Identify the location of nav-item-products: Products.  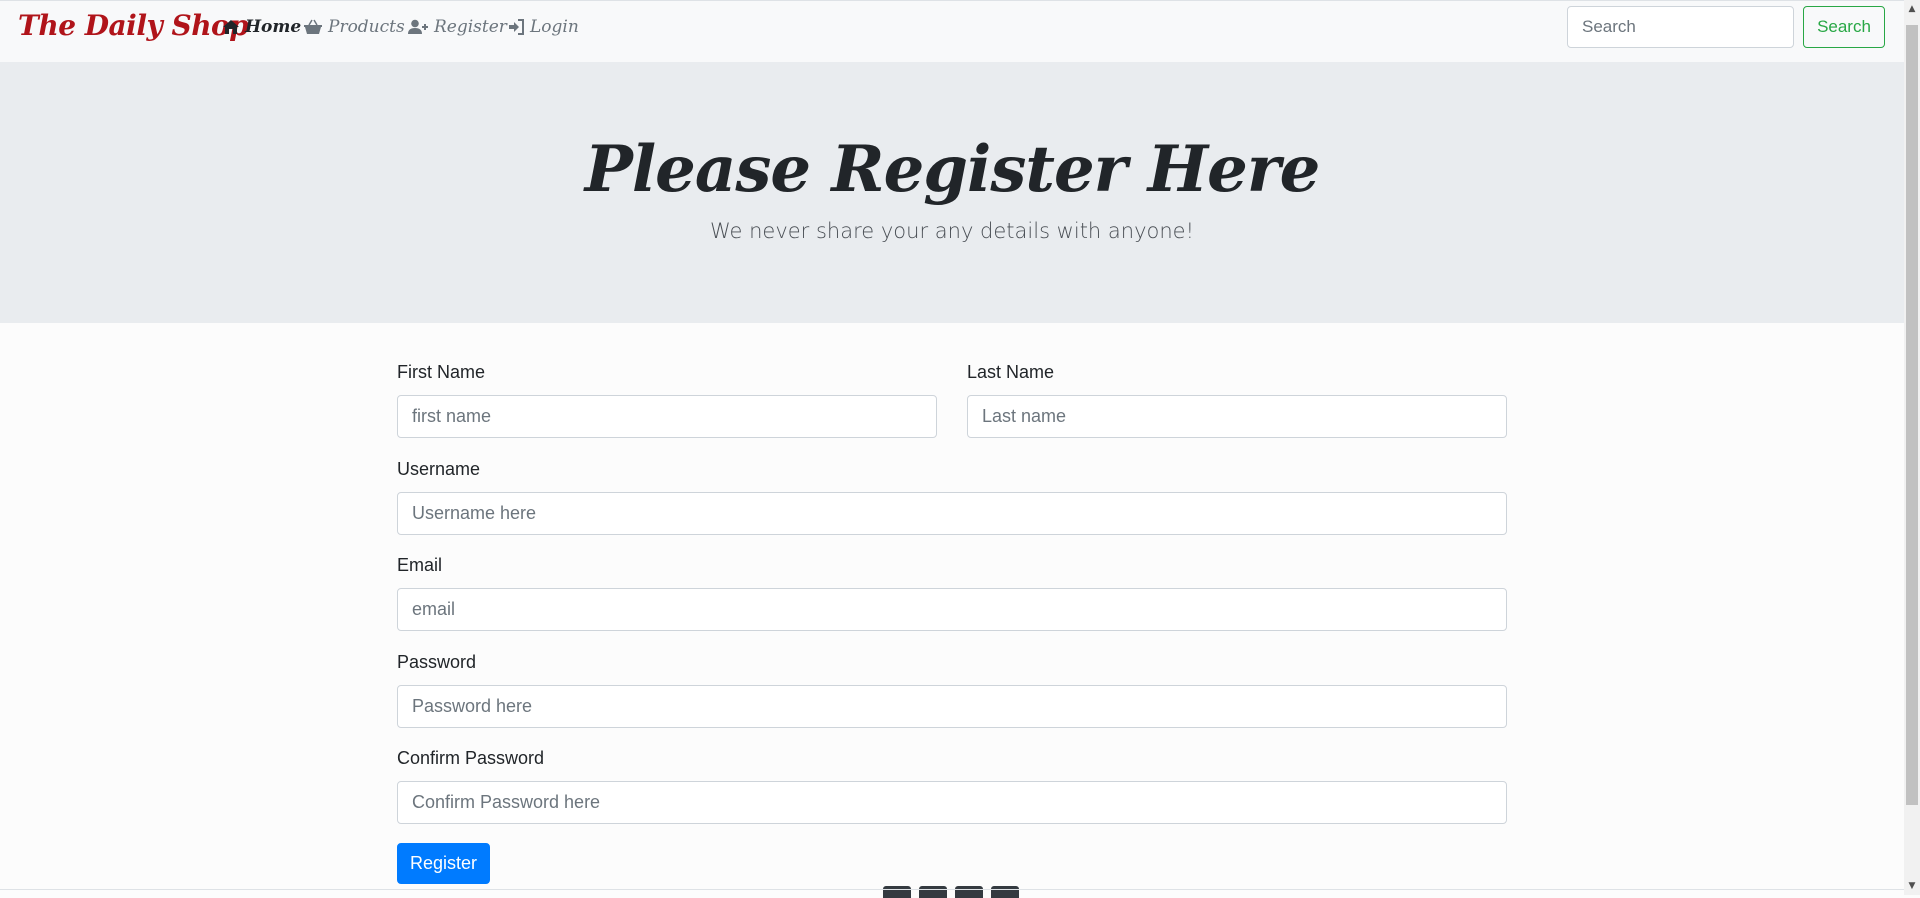
(354, 27).